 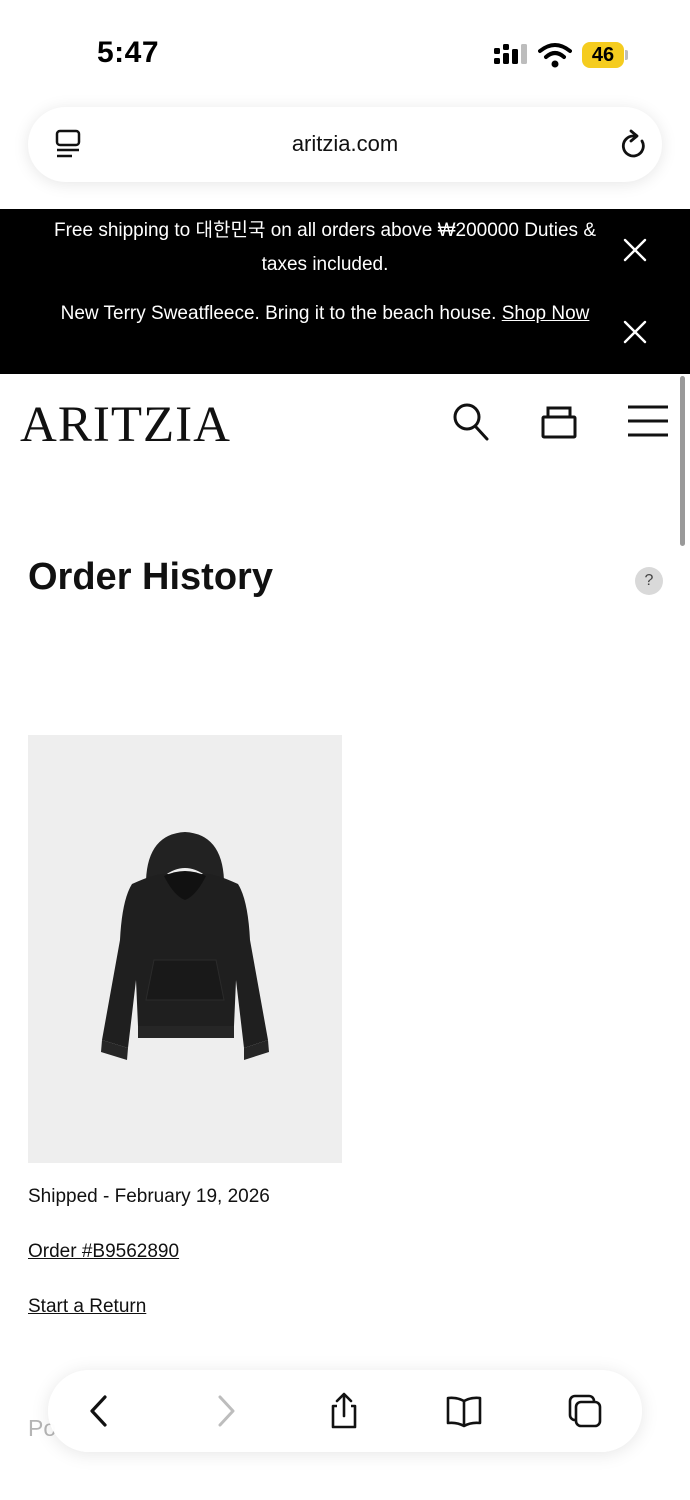 What do you see at coordinates (185, 946) in the screenshot?
I see `hoodie-image` at bounding box center [185, 946].